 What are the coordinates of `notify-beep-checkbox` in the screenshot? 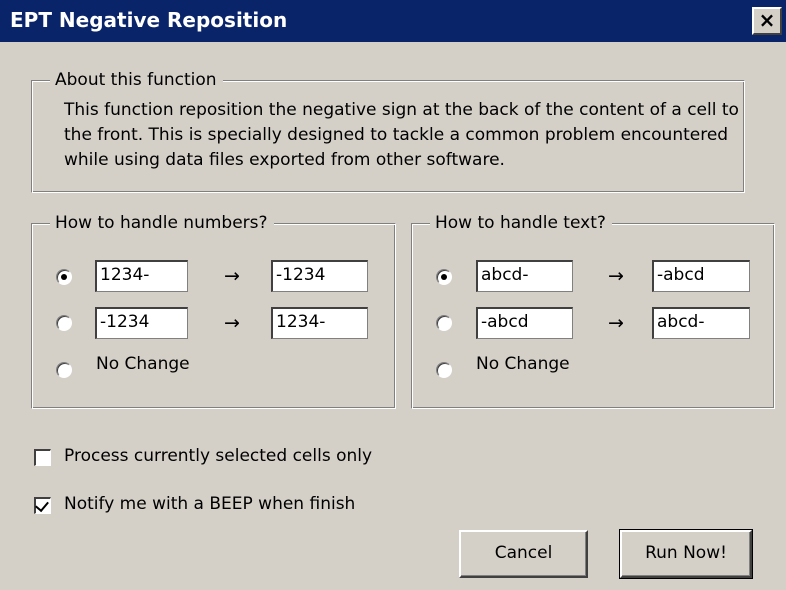 It's located at (42, 505).